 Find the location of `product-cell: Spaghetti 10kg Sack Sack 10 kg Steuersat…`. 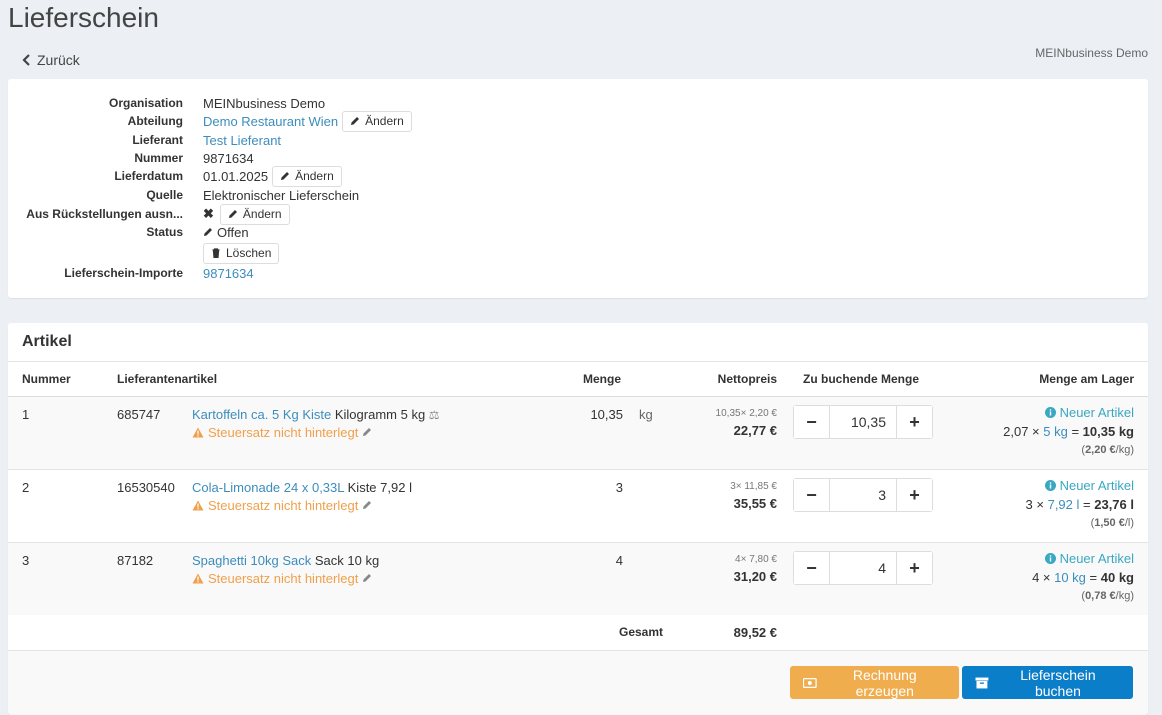

product-cell: Spaghetti 10kg Sack Sack 10 kg Steuersat… is located at coordinates (285, 569).